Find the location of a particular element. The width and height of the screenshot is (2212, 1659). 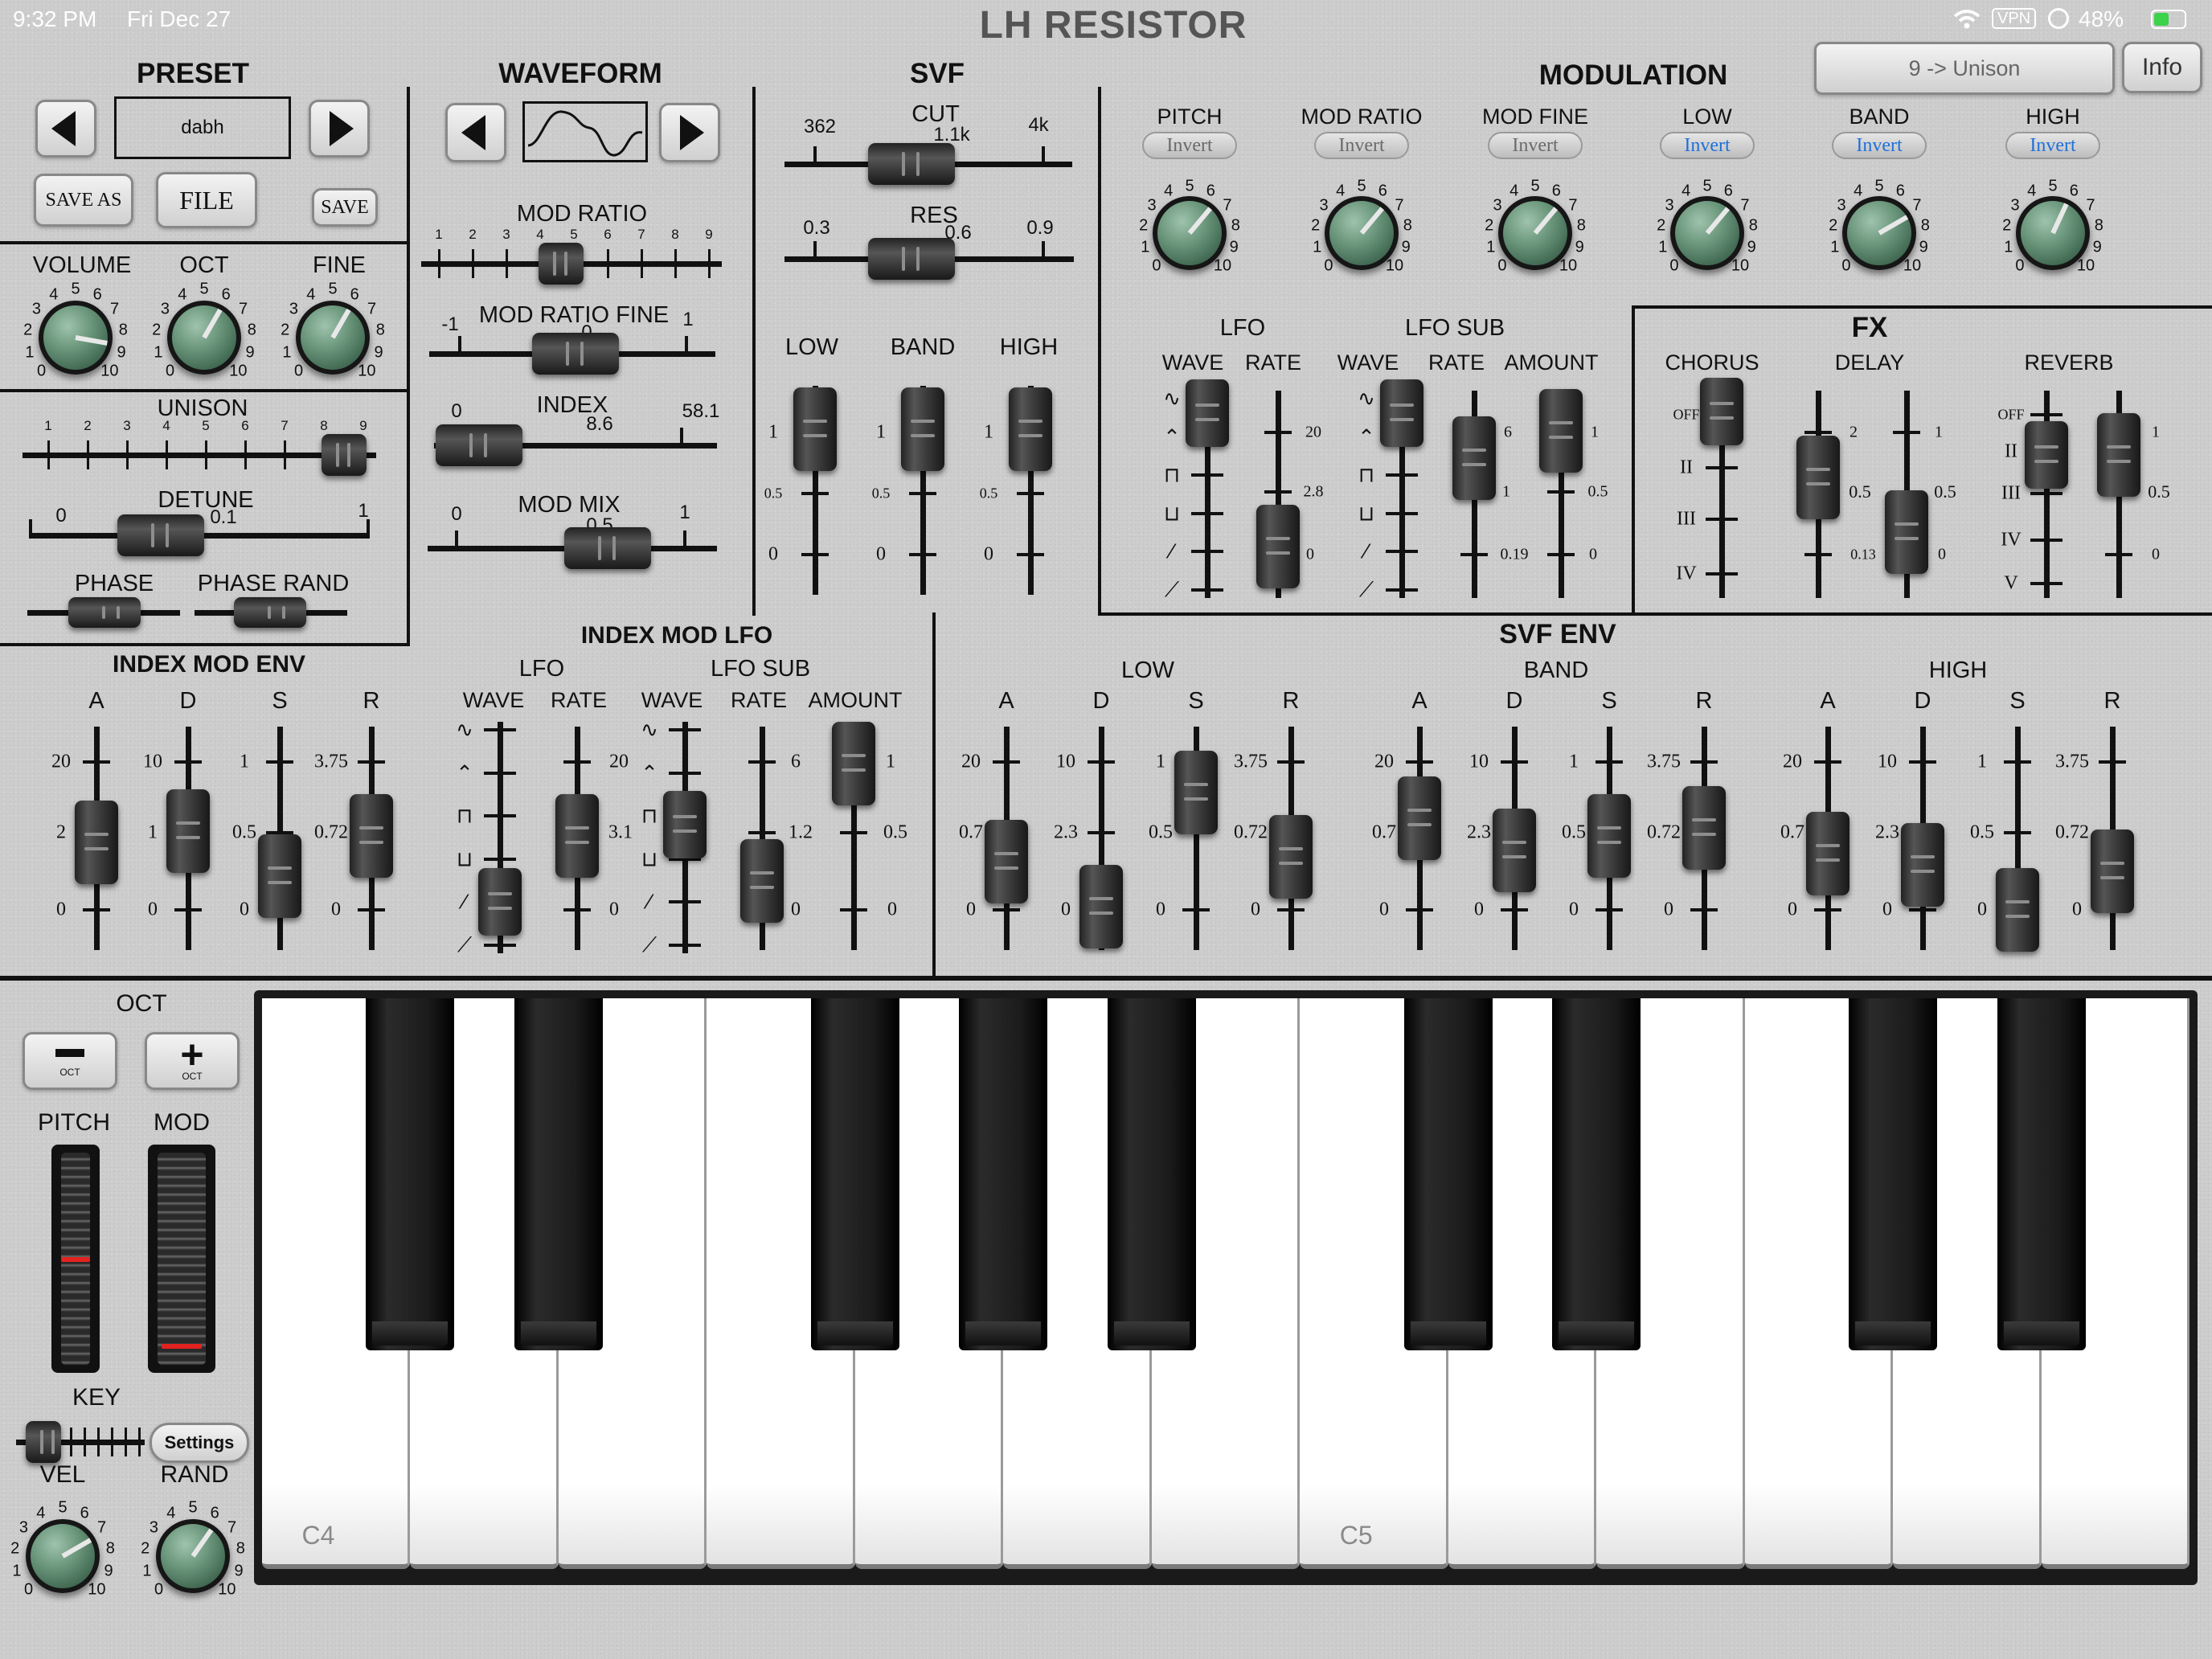

detune-slider-thumb is located at coordinates (160, 535).